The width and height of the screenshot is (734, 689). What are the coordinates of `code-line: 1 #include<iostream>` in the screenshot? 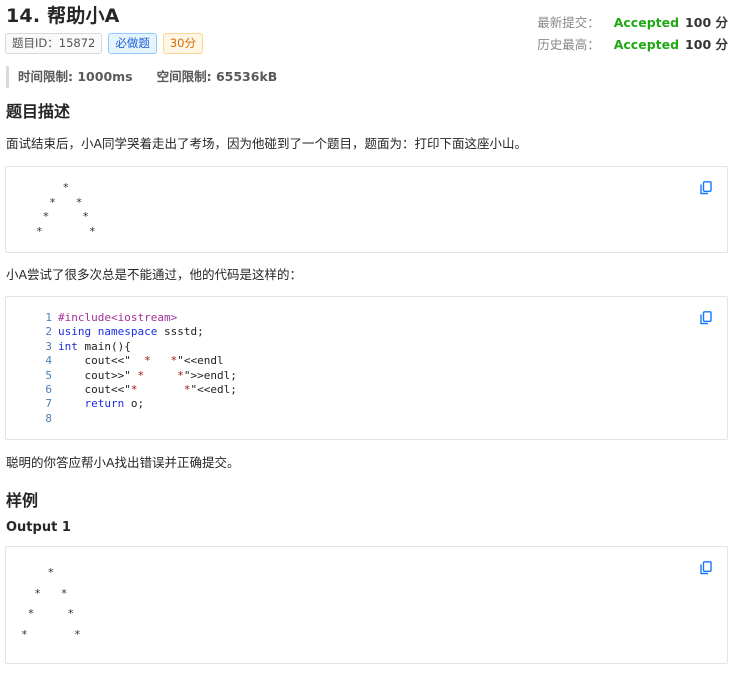 It's located at (134, 318).